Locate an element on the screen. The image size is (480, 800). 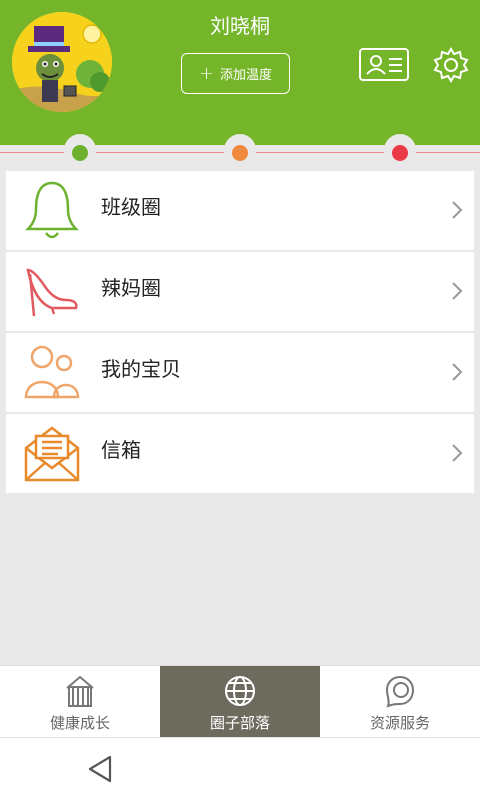
chat-bubble-icon is located at coordinates (400, 691).